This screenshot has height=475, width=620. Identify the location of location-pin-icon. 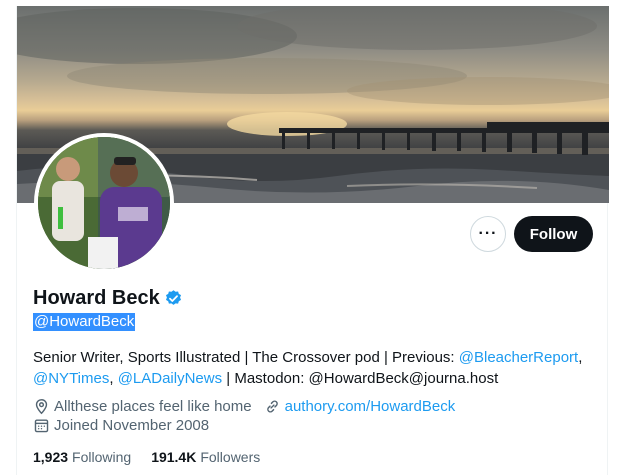
(41, 407).